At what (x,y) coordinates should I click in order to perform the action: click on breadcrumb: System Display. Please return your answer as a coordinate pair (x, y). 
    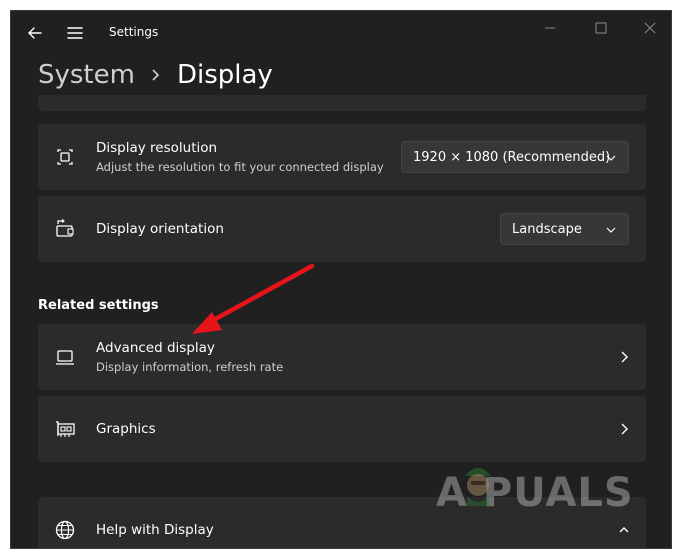
    Looking at the image, I should click on (155, 75).